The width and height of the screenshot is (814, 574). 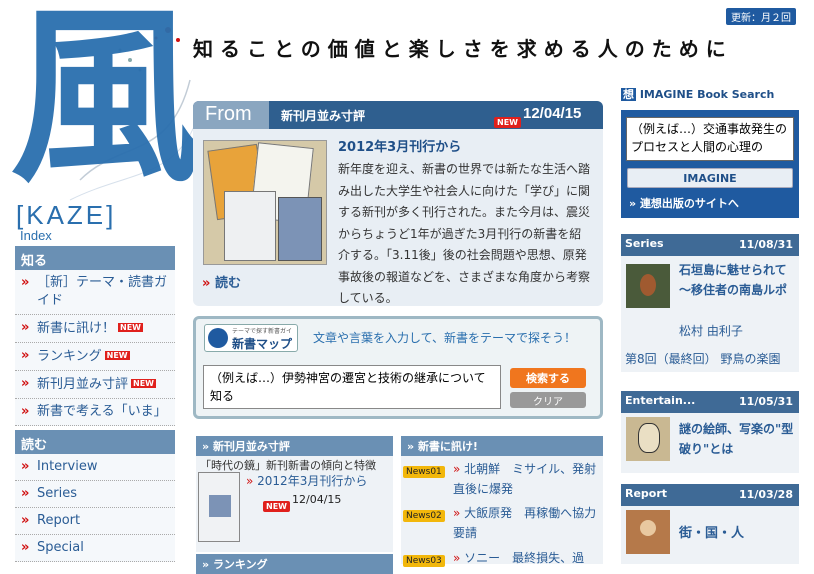 I want to click on entertain-header: Entertain... 11/05/31, so click(x=710, y=402).